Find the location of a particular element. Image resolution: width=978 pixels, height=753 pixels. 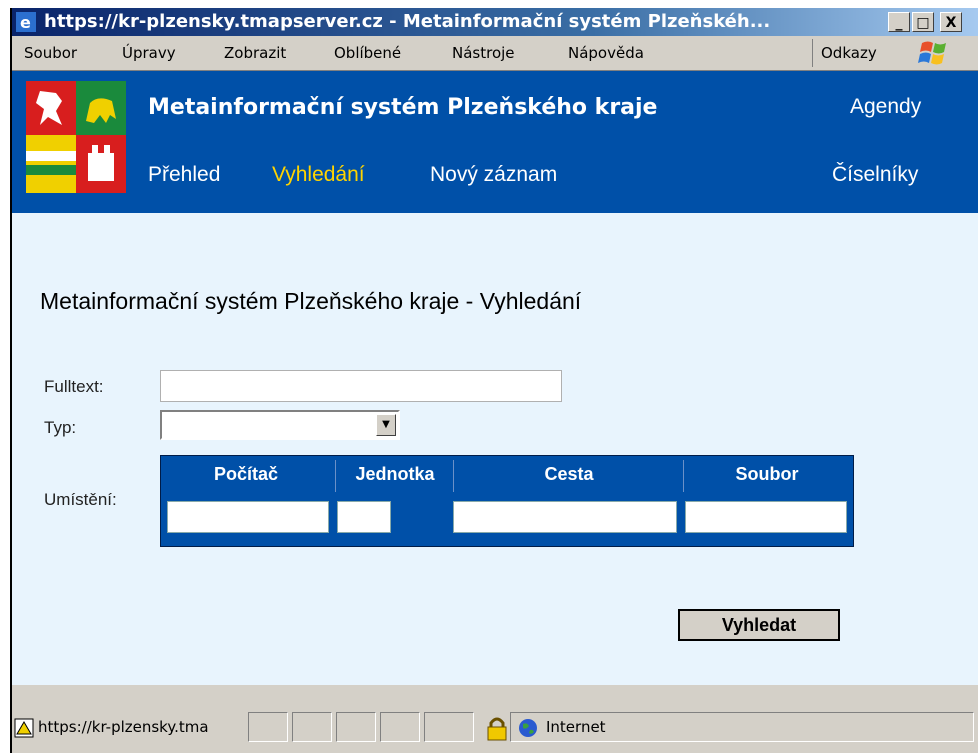

nav-vyhledani: Vyhledání is located at coordinates (318, 175).